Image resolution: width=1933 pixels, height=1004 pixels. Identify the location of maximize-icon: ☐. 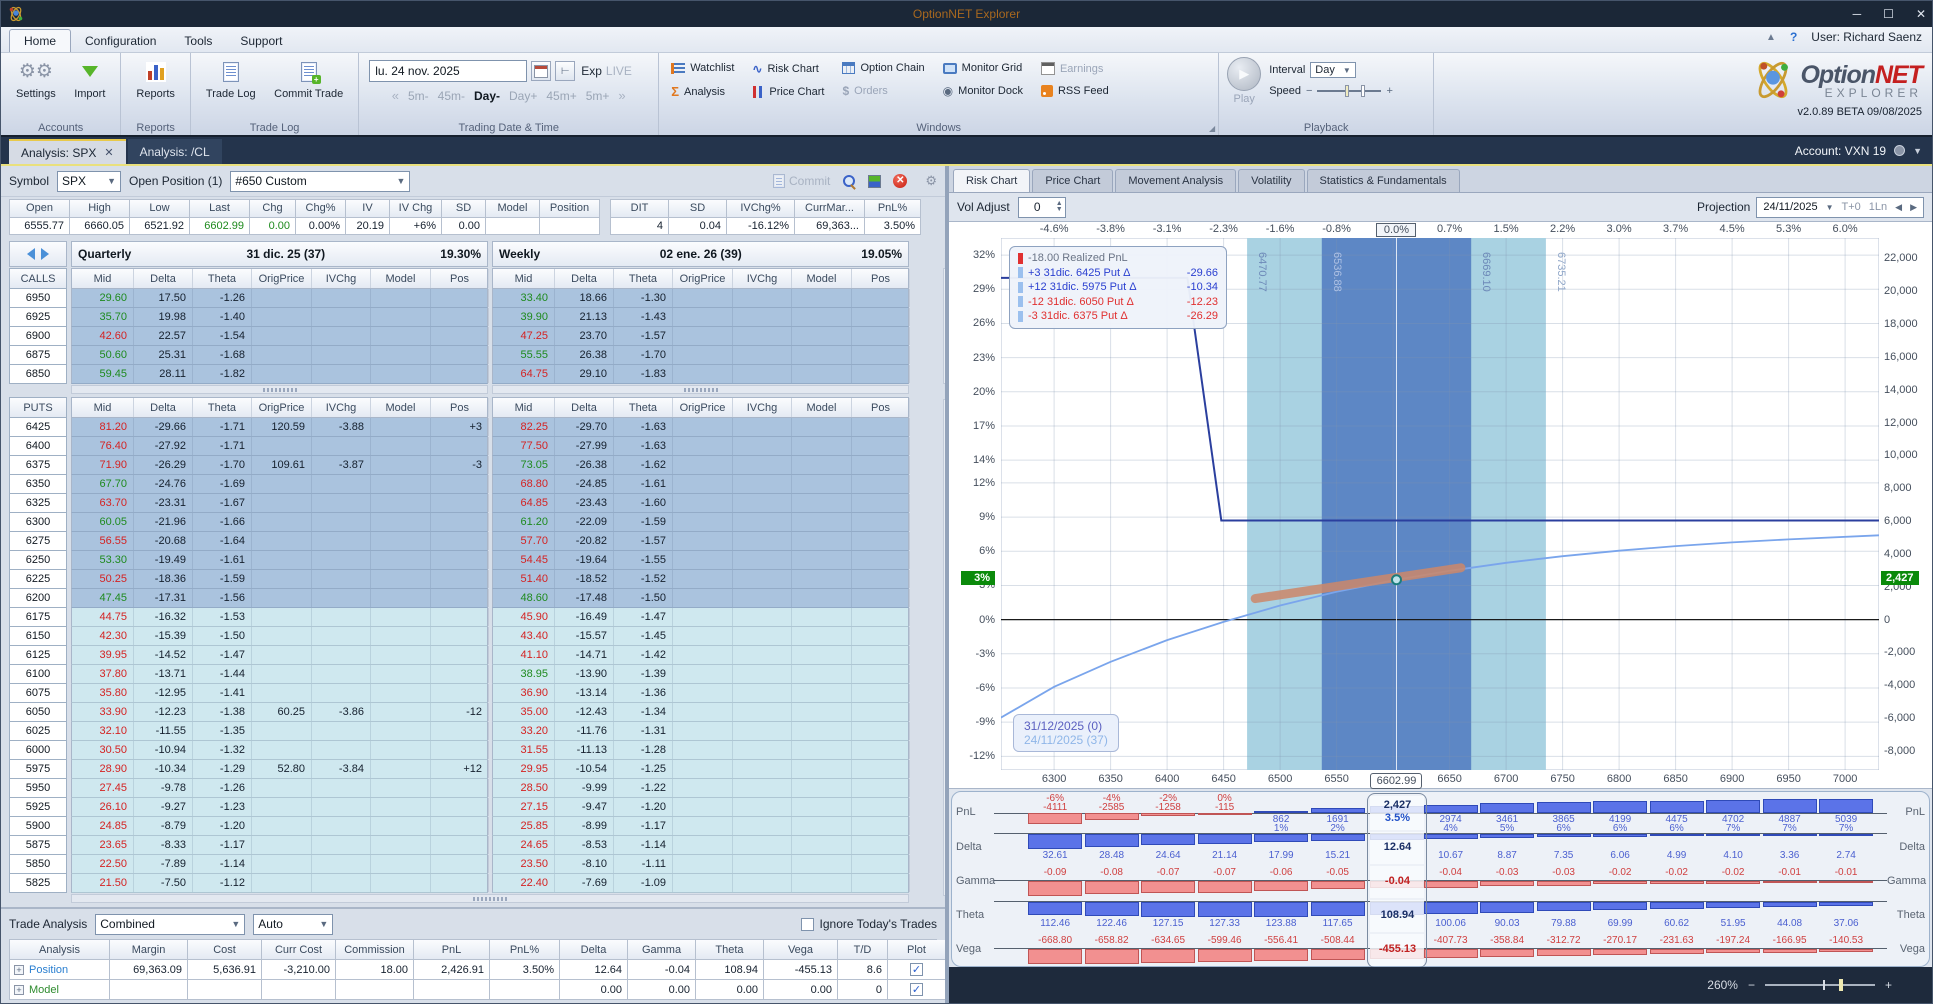
(1888, 14).